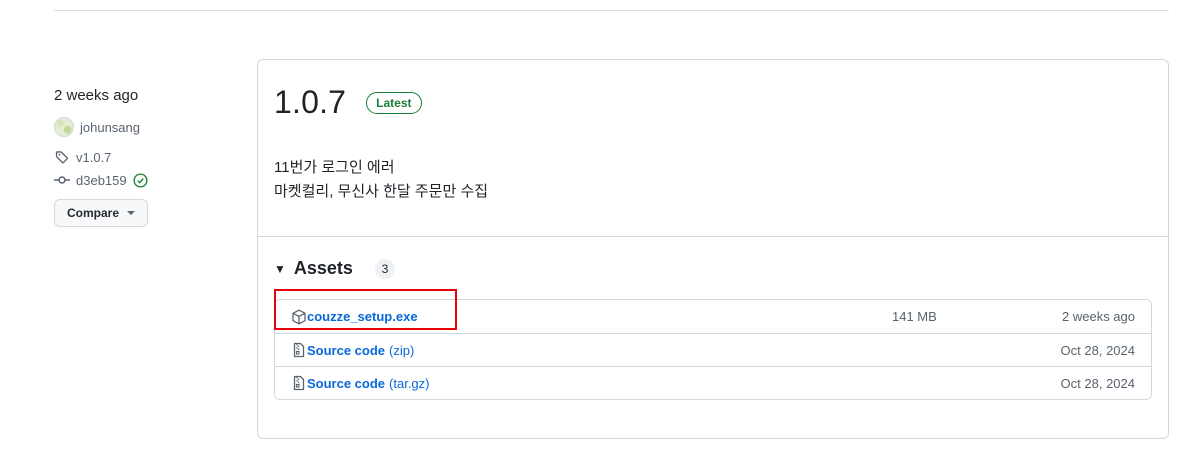 The image size is (1203, 455). What do you see at coordinates (713, 316) in the screenshot?
I see `asset-row: couzze_setup.exe 141 MB 2 weeks ago` at bounding box center [713, 316].